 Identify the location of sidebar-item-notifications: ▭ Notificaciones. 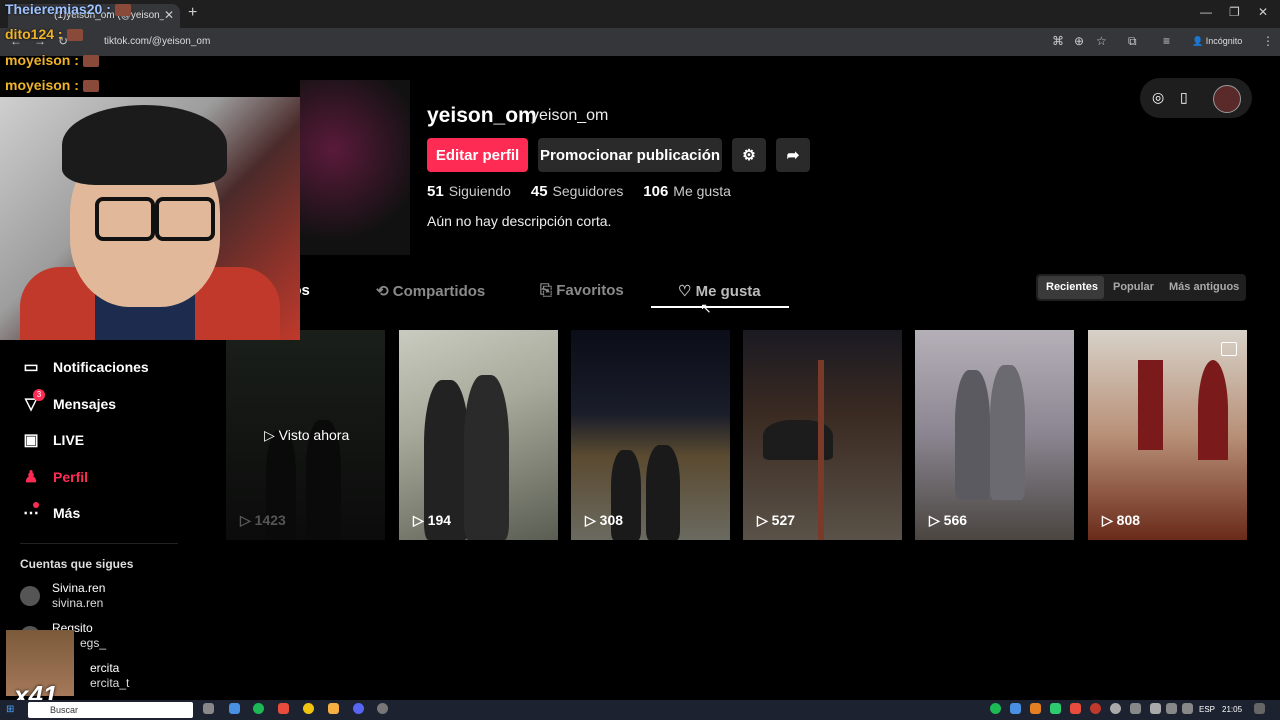
(84, 367).